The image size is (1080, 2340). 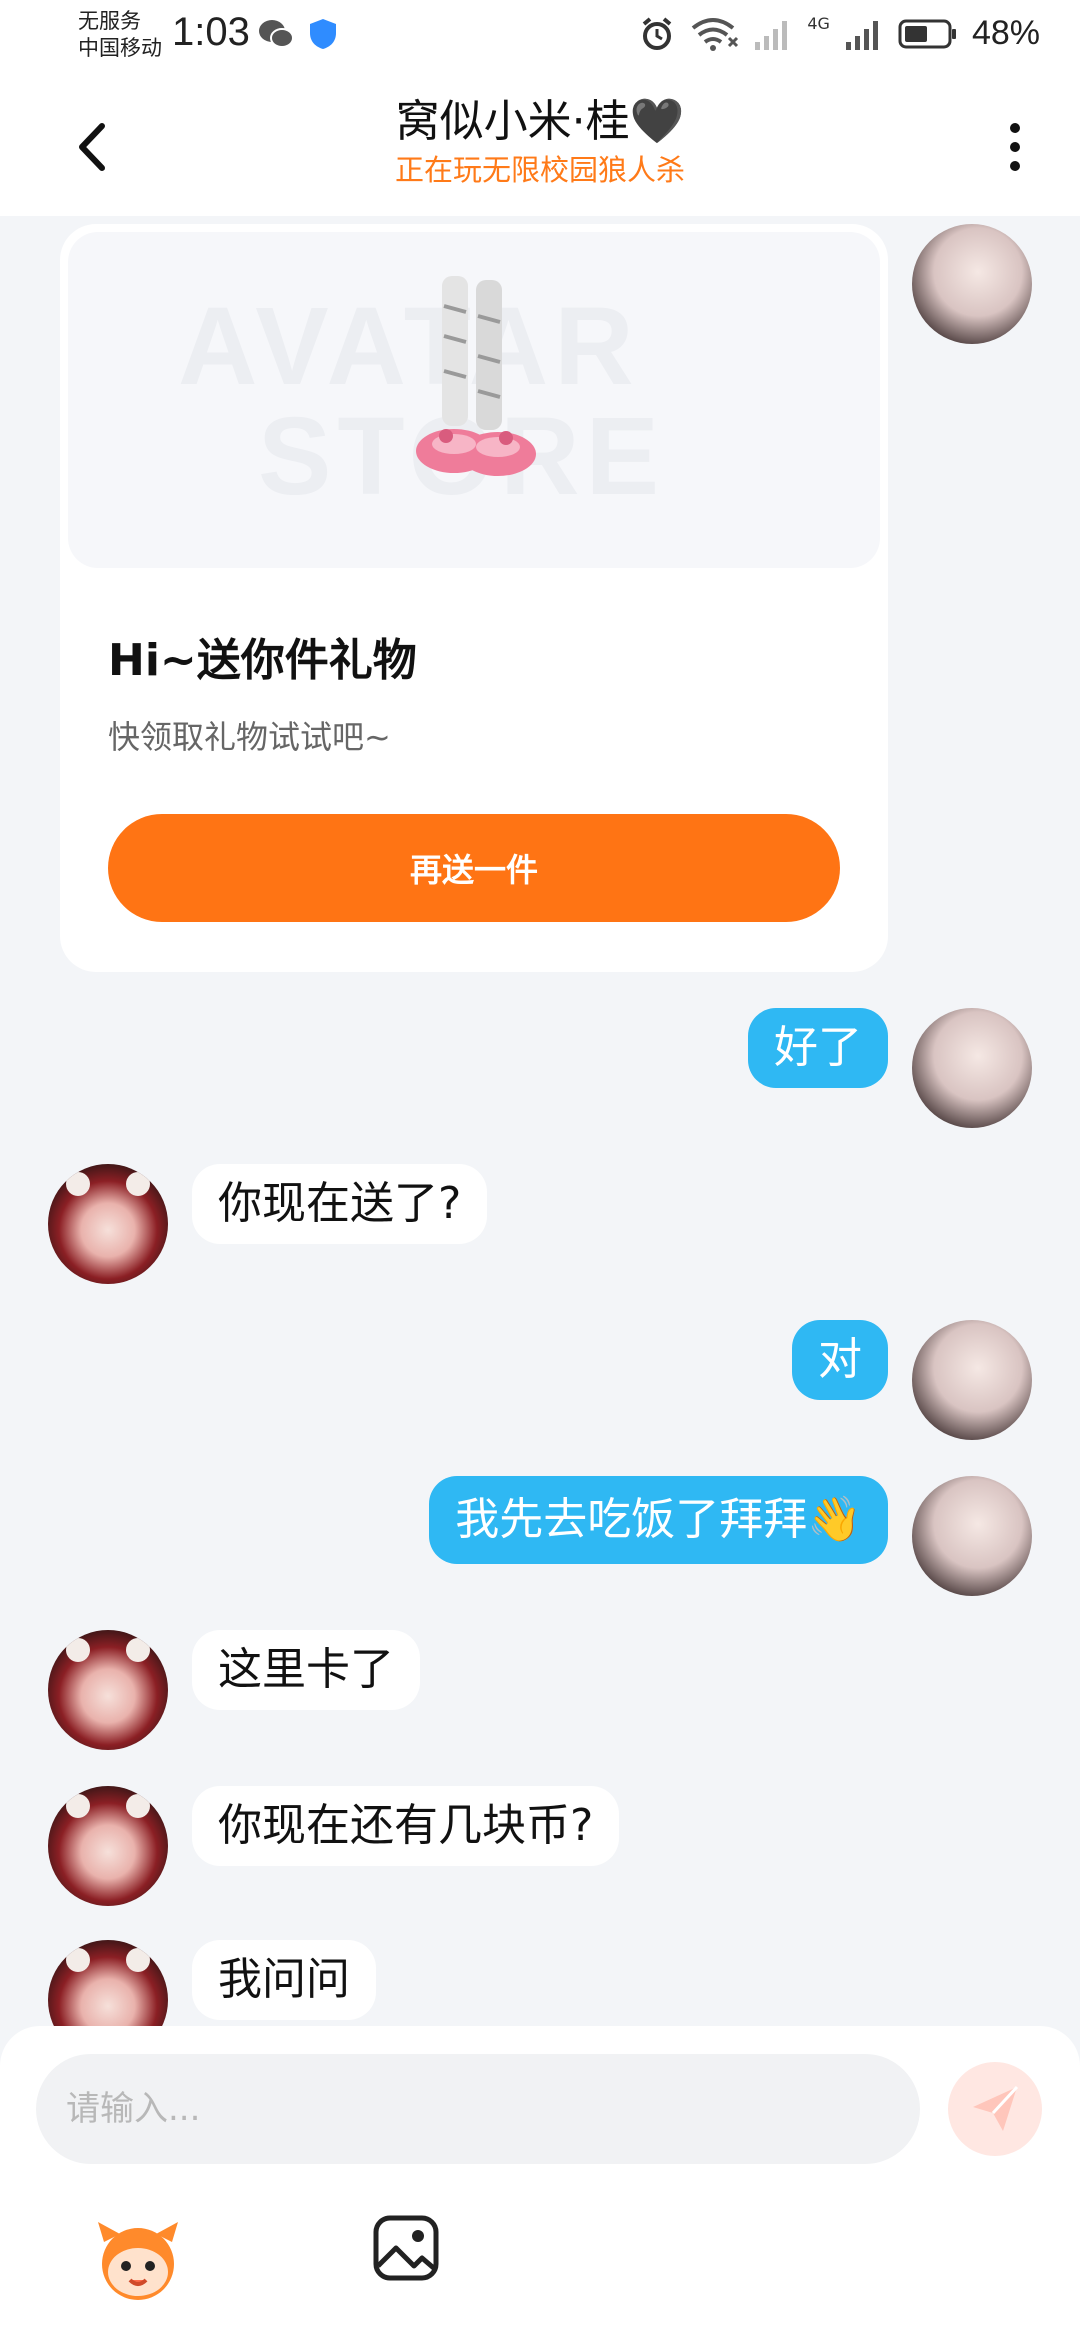 What do you see at coordinates (284, 1980) in the screenshot?
I see `message-bubble-incoming: 我问问` at bounding box center [284, 1980].